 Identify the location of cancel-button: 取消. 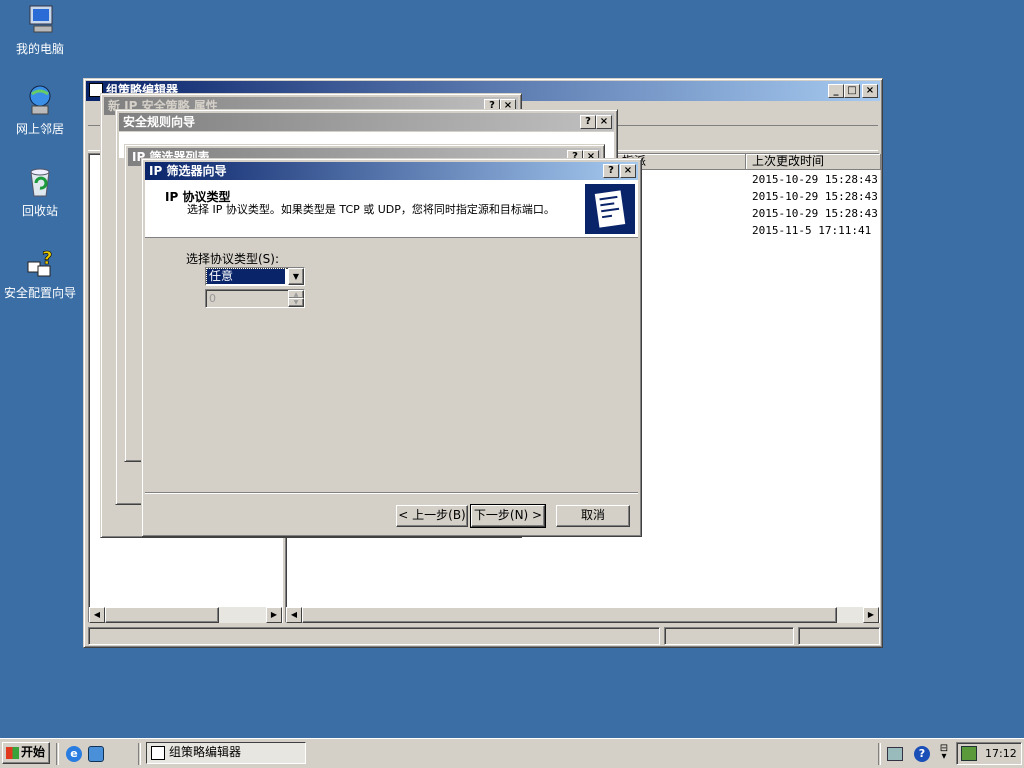
(593, 516).